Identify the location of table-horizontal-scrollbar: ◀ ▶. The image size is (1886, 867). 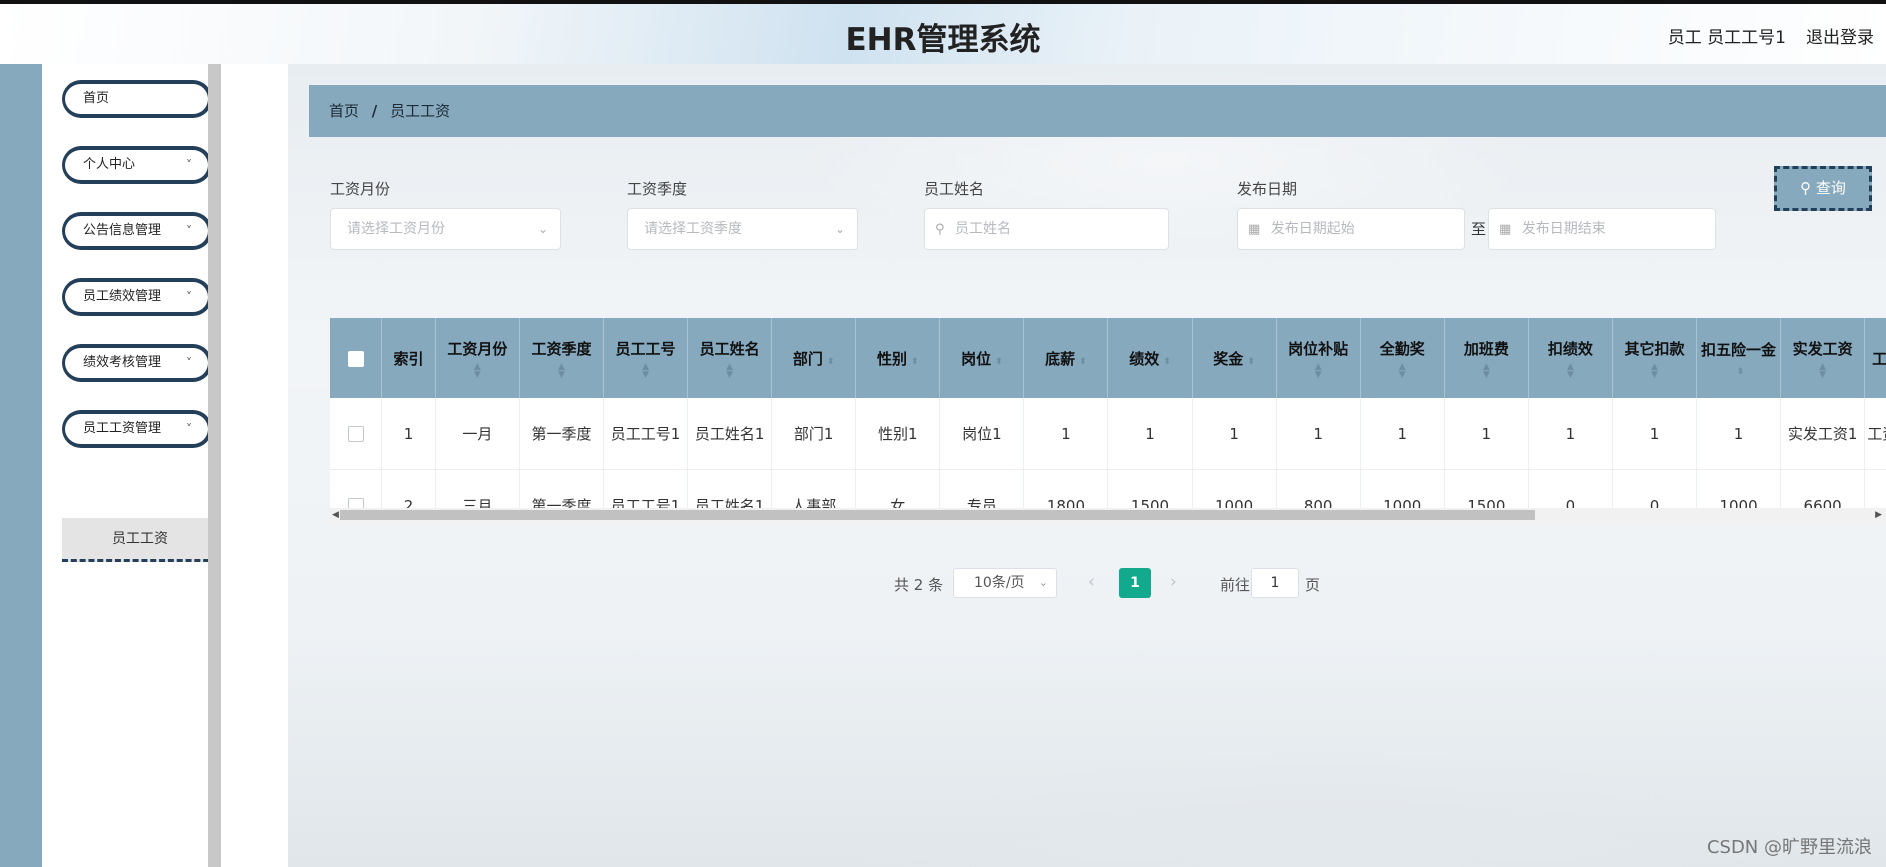
(1108, 515).